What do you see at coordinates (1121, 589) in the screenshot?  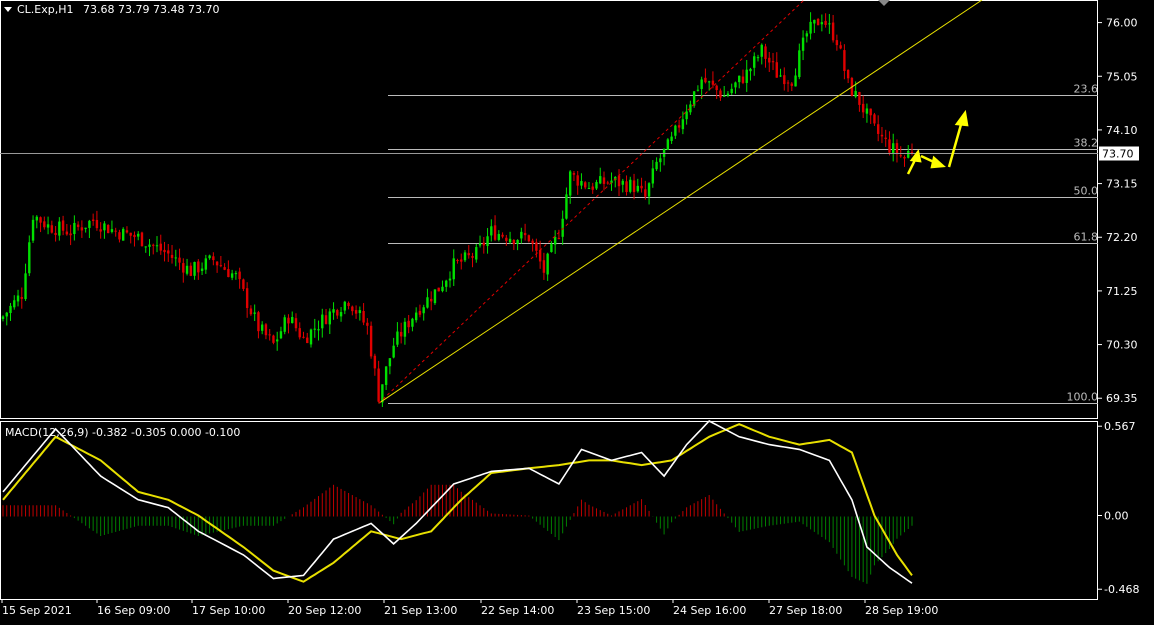 I see `macd-tick-label: -0.468` at bounding box center [1121, 589].